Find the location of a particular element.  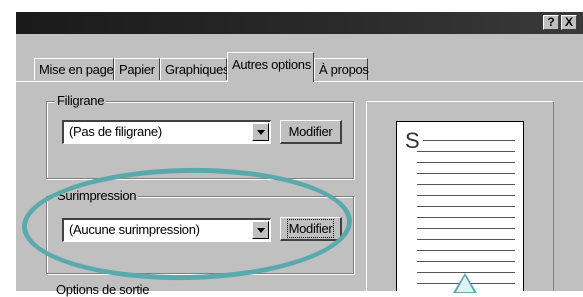

overlay-group-label: Surimpression is located at coordinates (97, 195).